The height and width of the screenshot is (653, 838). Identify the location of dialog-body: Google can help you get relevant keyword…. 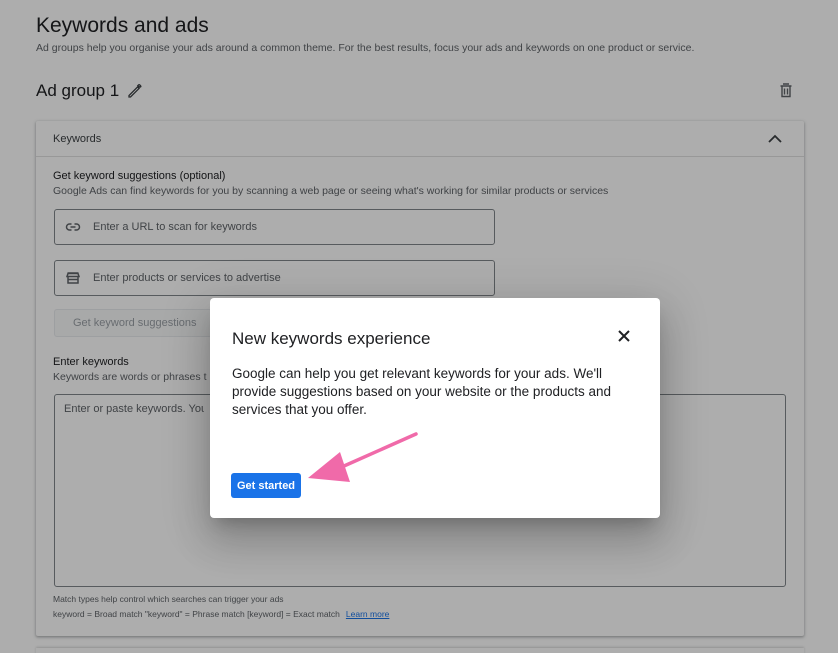
(421, 391).